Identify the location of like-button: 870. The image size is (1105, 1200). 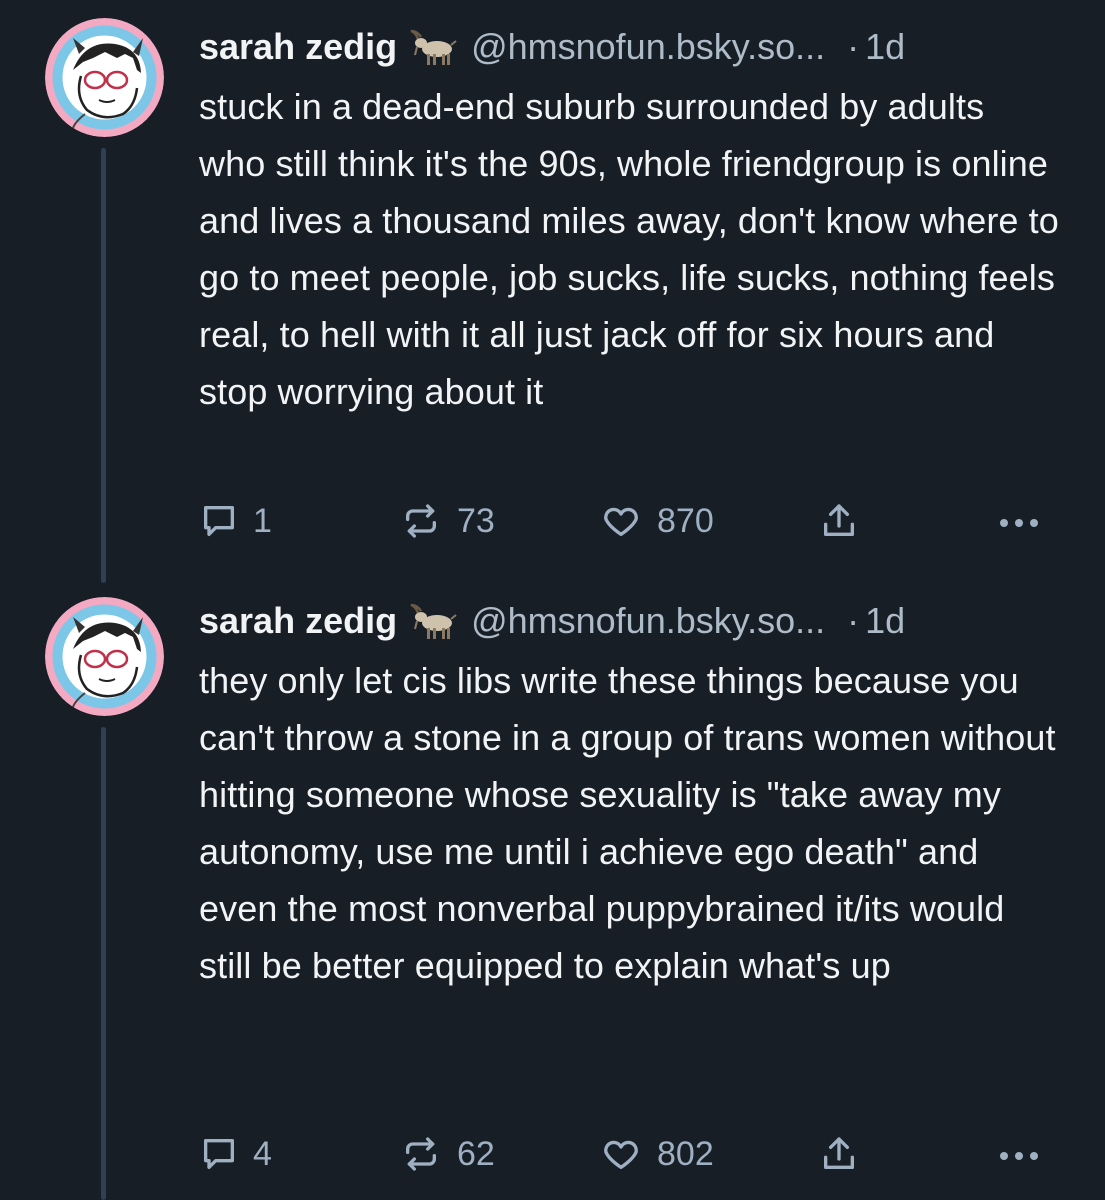
(656, 521).